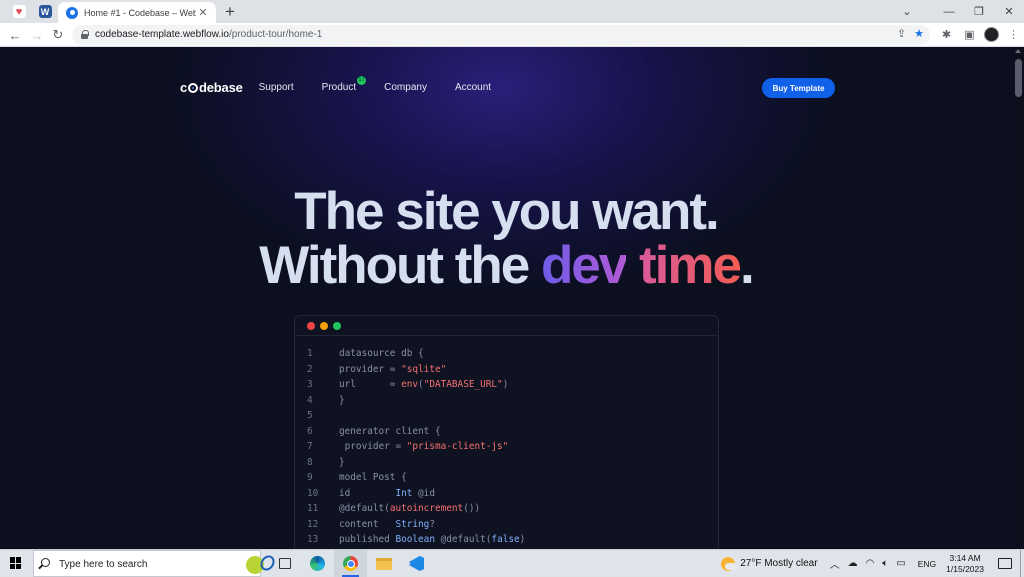 This screenshot has width=1024, height=577. I want to click on system-clock: 3:14 AM 1/15/2023, so click(965, 564).